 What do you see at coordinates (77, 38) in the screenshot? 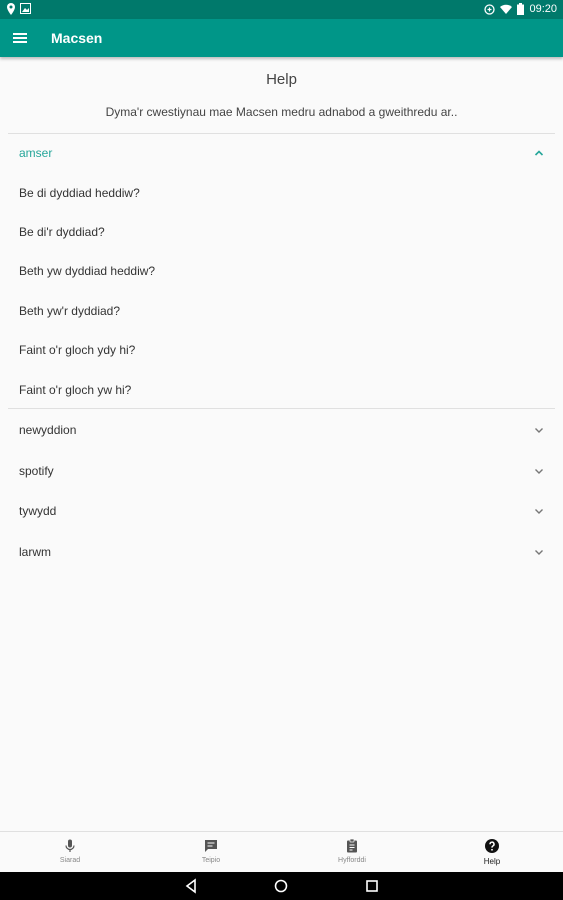
I see `app-title: Macsen` at bounding box center [77, 38].